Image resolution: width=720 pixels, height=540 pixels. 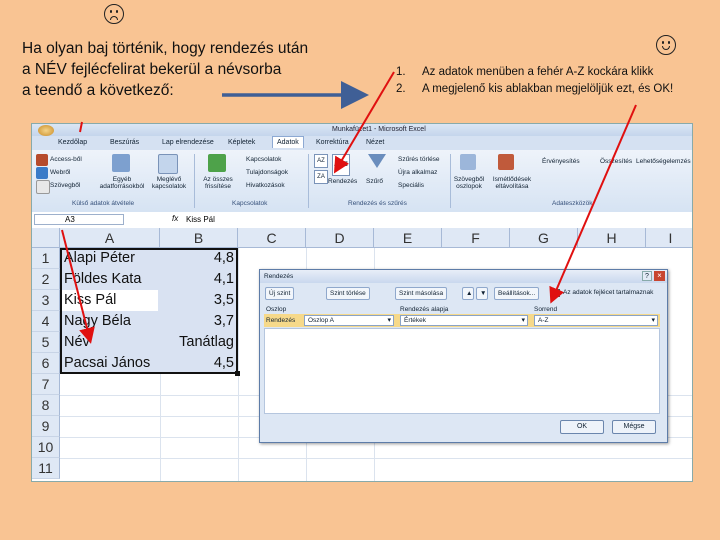 I want to click on text-file-icon, so click(x=43, y=187).